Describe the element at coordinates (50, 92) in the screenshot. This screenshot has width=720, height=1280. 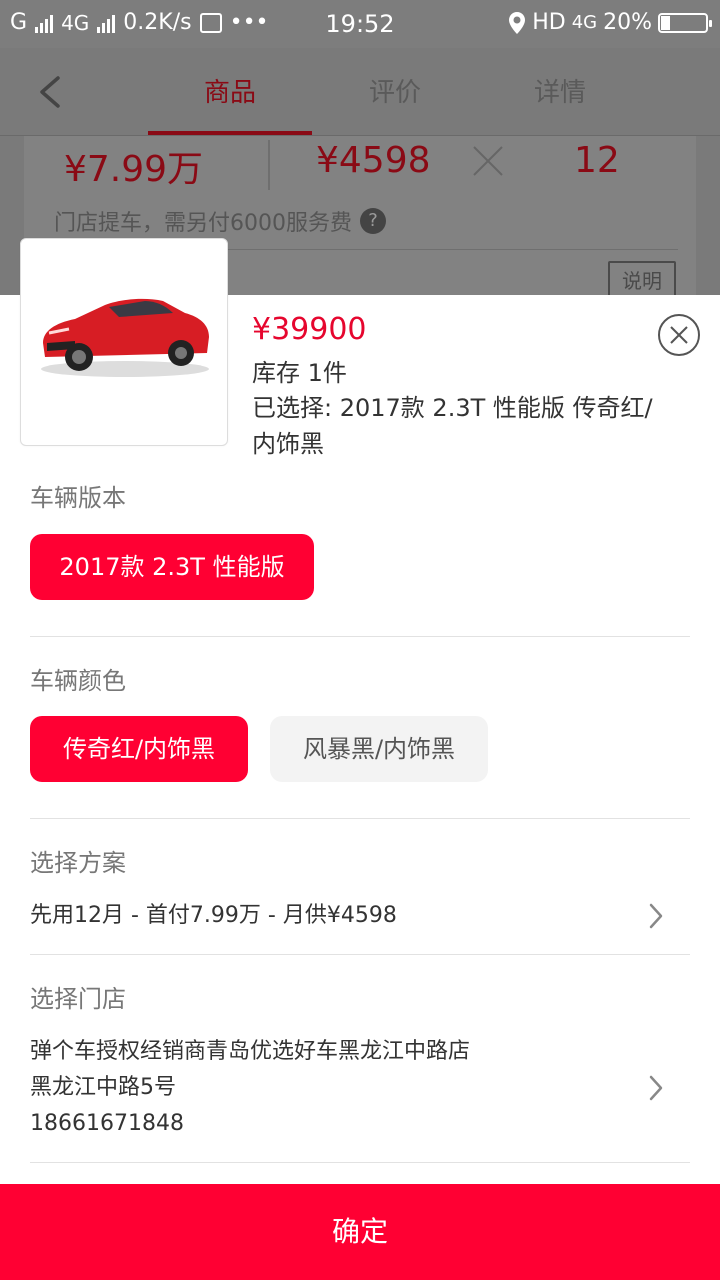
I see `back-arrow-icon` at that location.